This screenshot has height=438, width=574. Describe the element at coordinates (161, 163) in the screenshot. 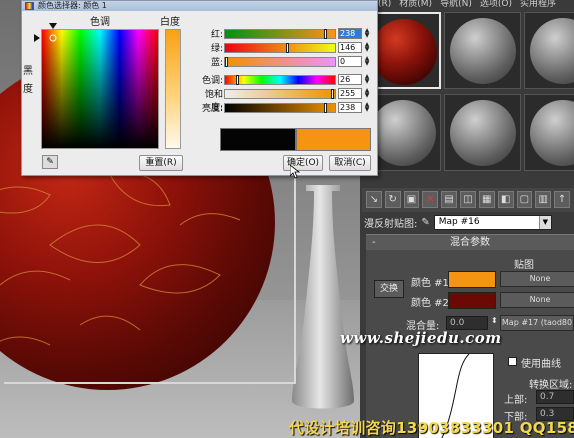

I see `reset-button: 重置(R)` at that location.